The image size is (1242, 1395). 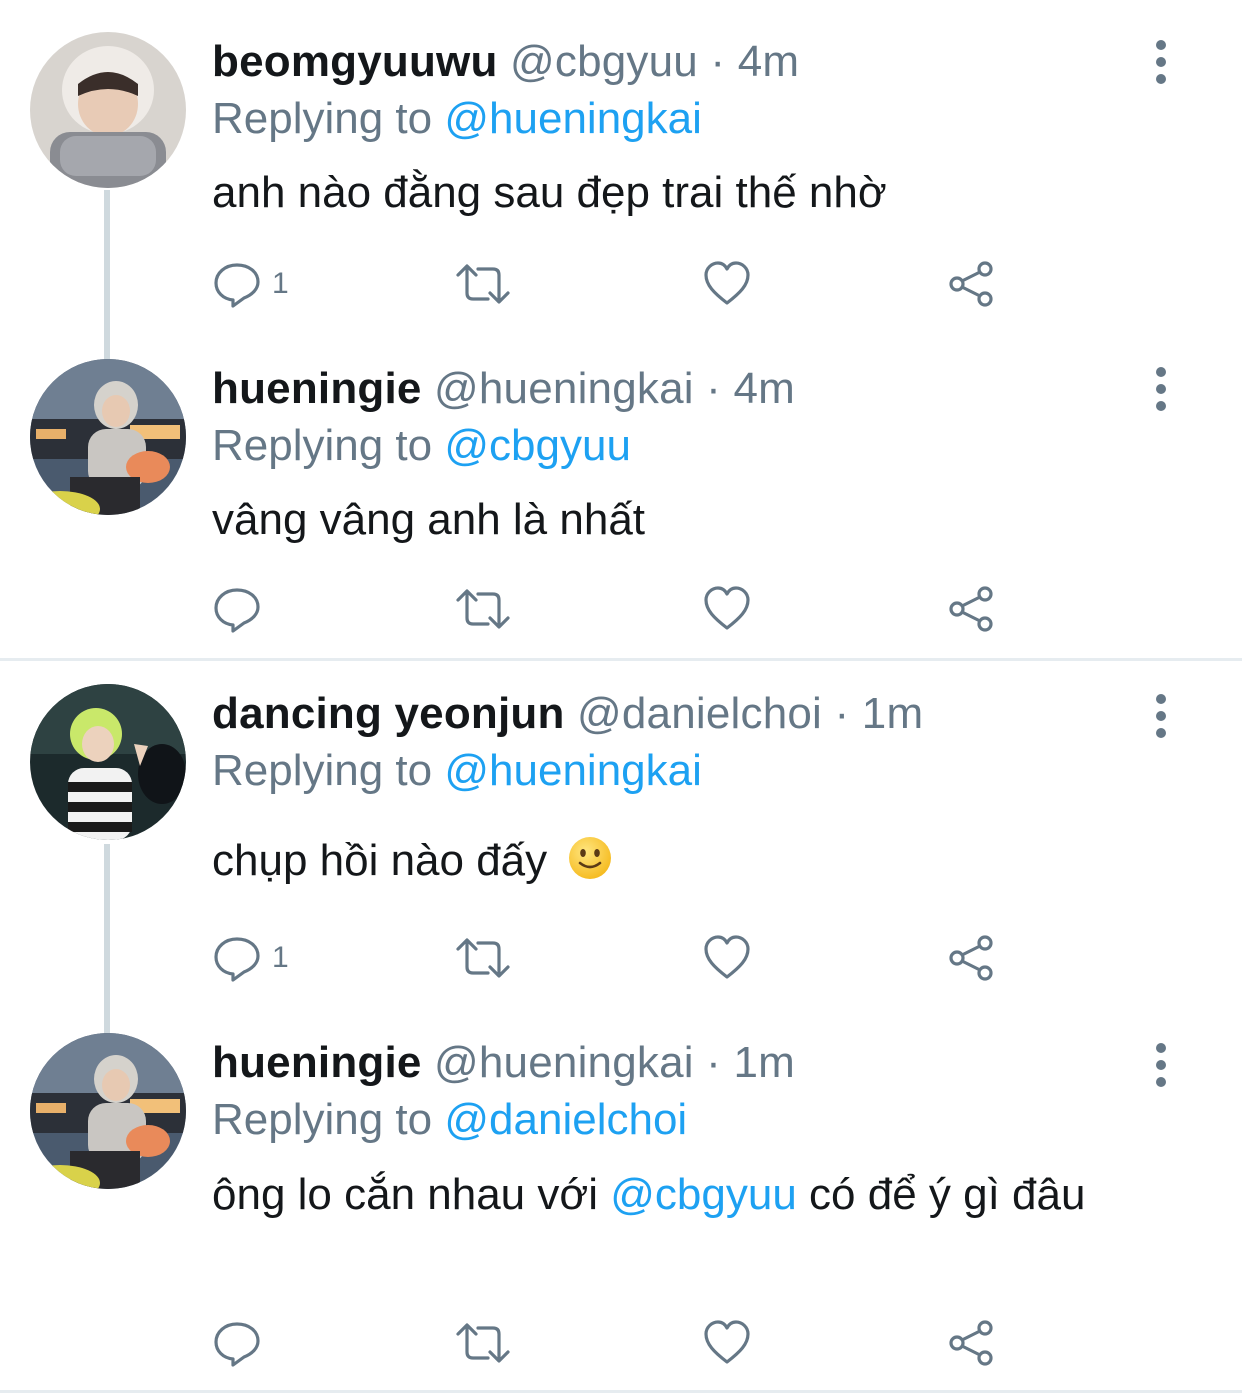 What do you see at coordinates (567, 714) in the screenshot?
I see `tweet-header: dancing yeonjun @danielchoi · 1m` at bounding box center [567, 714].